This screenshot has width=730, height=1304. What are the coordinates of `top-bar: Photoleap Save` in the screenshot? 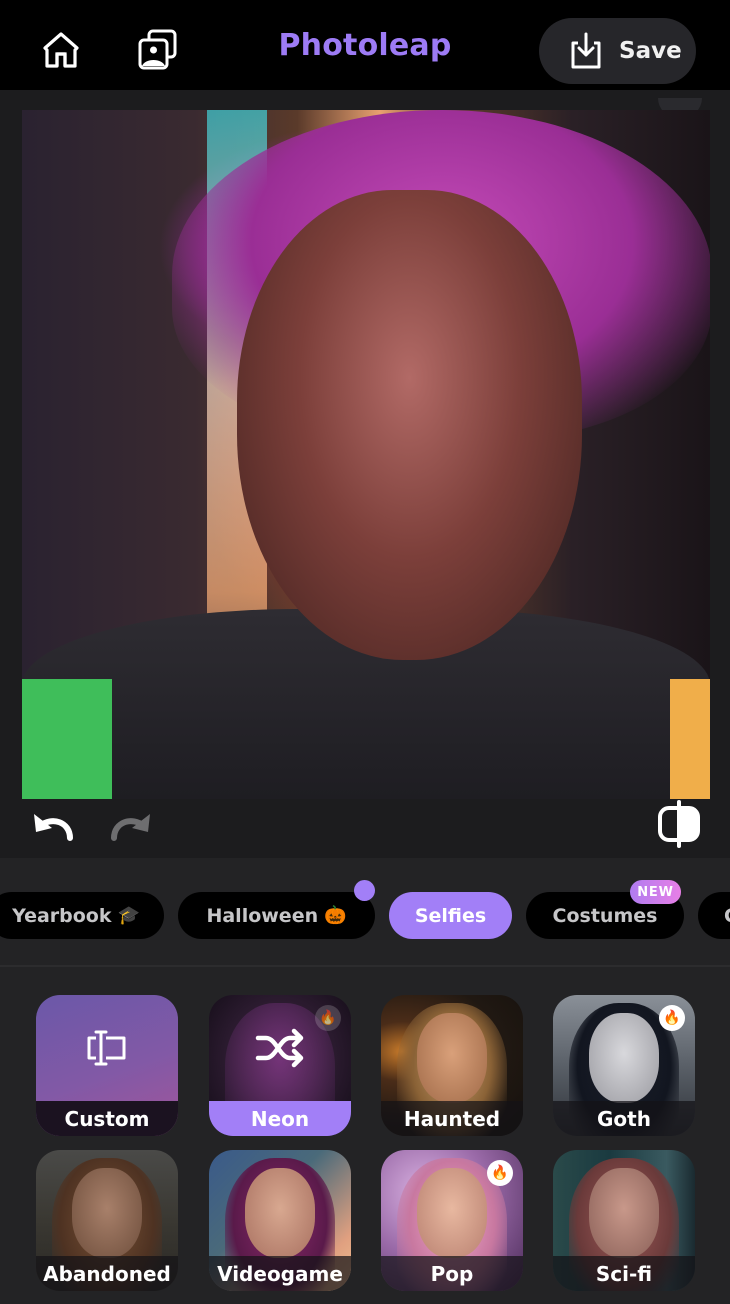 It's located at (365, 45).